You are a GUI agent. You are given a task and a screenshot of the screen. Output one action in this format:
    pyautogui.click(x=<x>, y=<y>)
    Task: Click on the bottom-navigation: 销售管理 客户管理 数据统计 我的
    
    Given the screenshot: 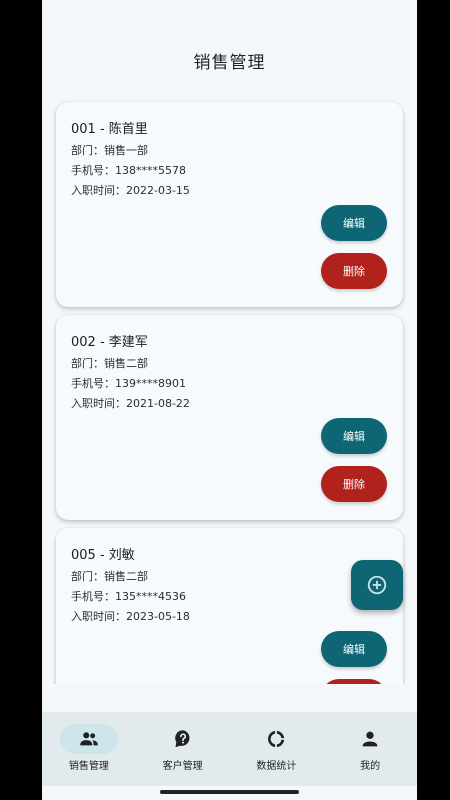 What is the action you would take?
    pyautogui.click(x=229, y=749)
    